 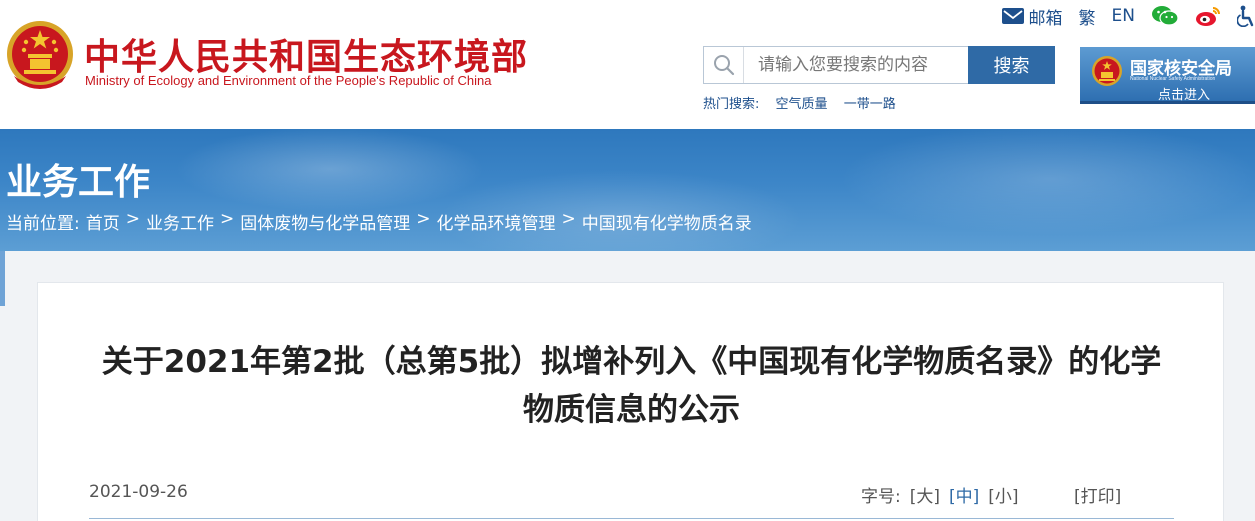 I want to click on weibo-link, so click(x=1208, y=16).